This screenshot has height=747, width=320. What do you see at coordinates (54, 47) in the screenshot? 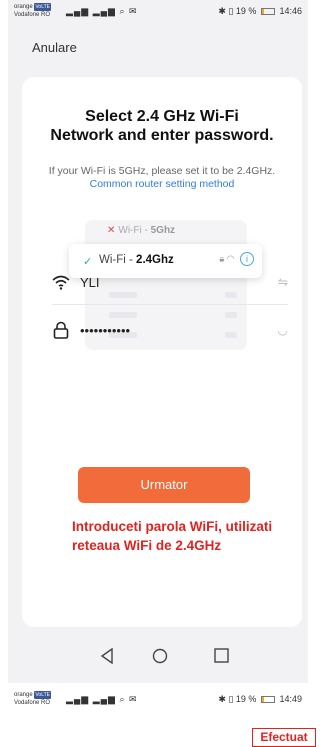
I see `cancel-button: Anulare` at bounding box center [54, 47].